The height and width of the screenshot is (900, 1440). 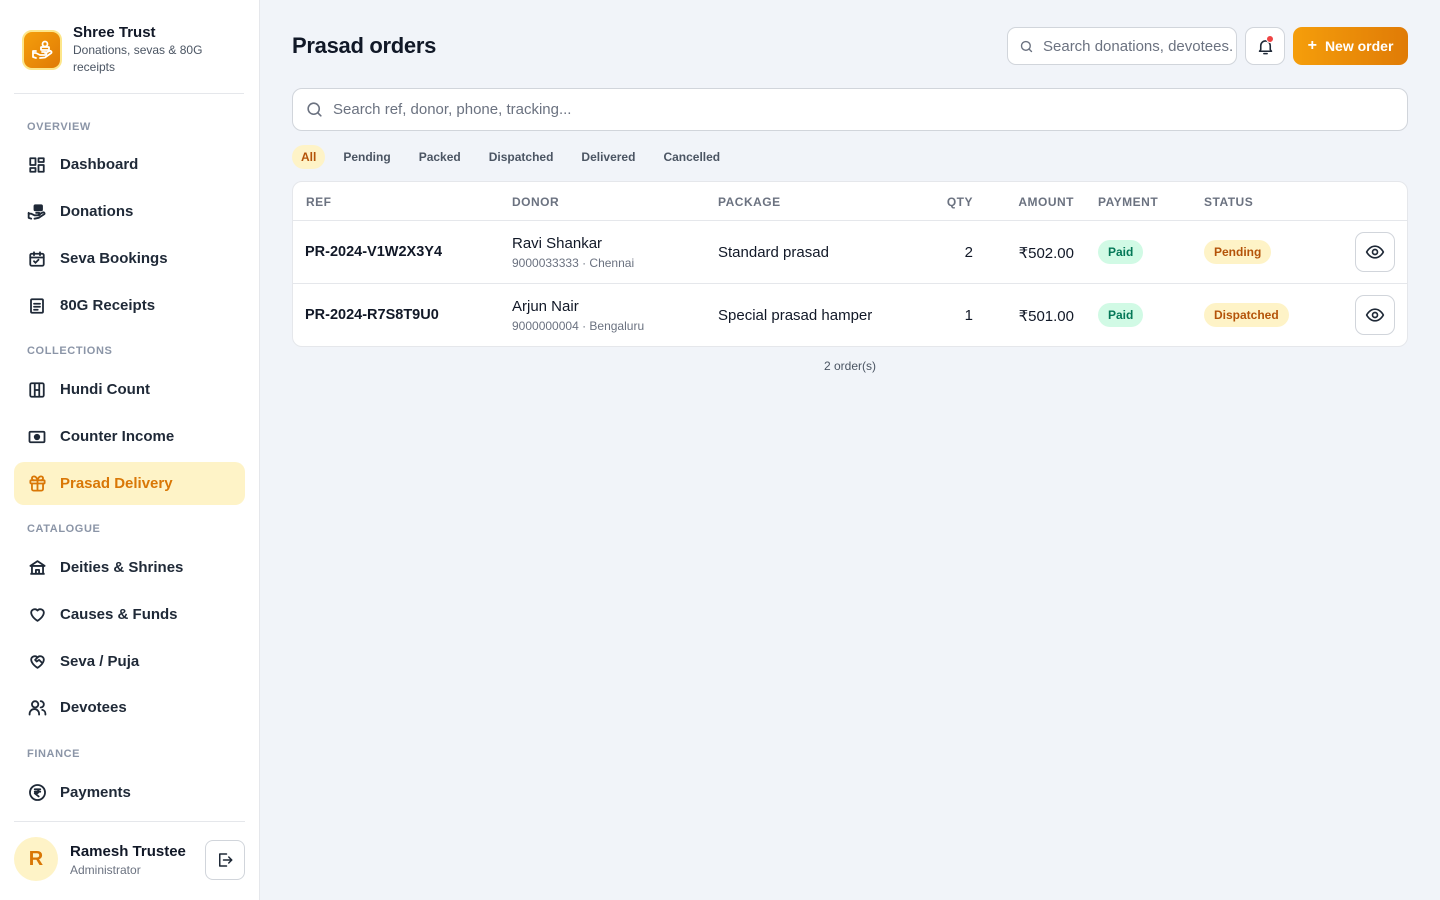 I want to click on section-collections: COLLECTIONS, so click(x=70, y=351).